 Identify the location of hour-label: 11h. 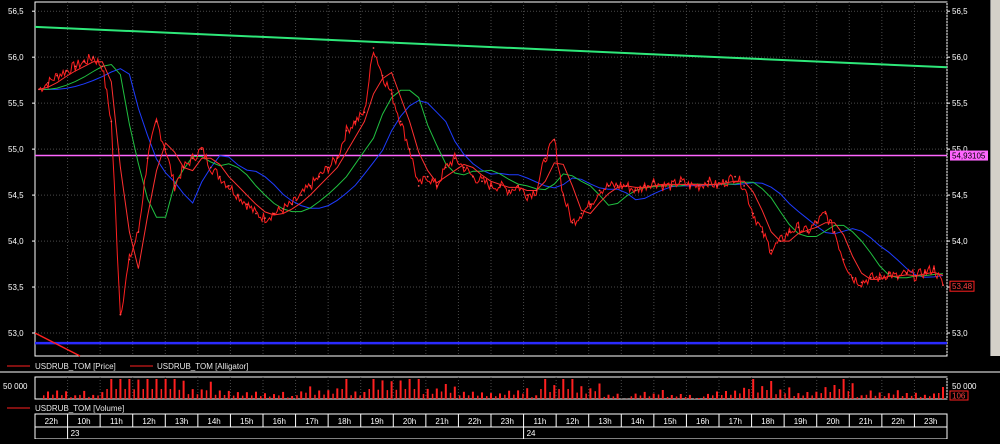
(116, 421).